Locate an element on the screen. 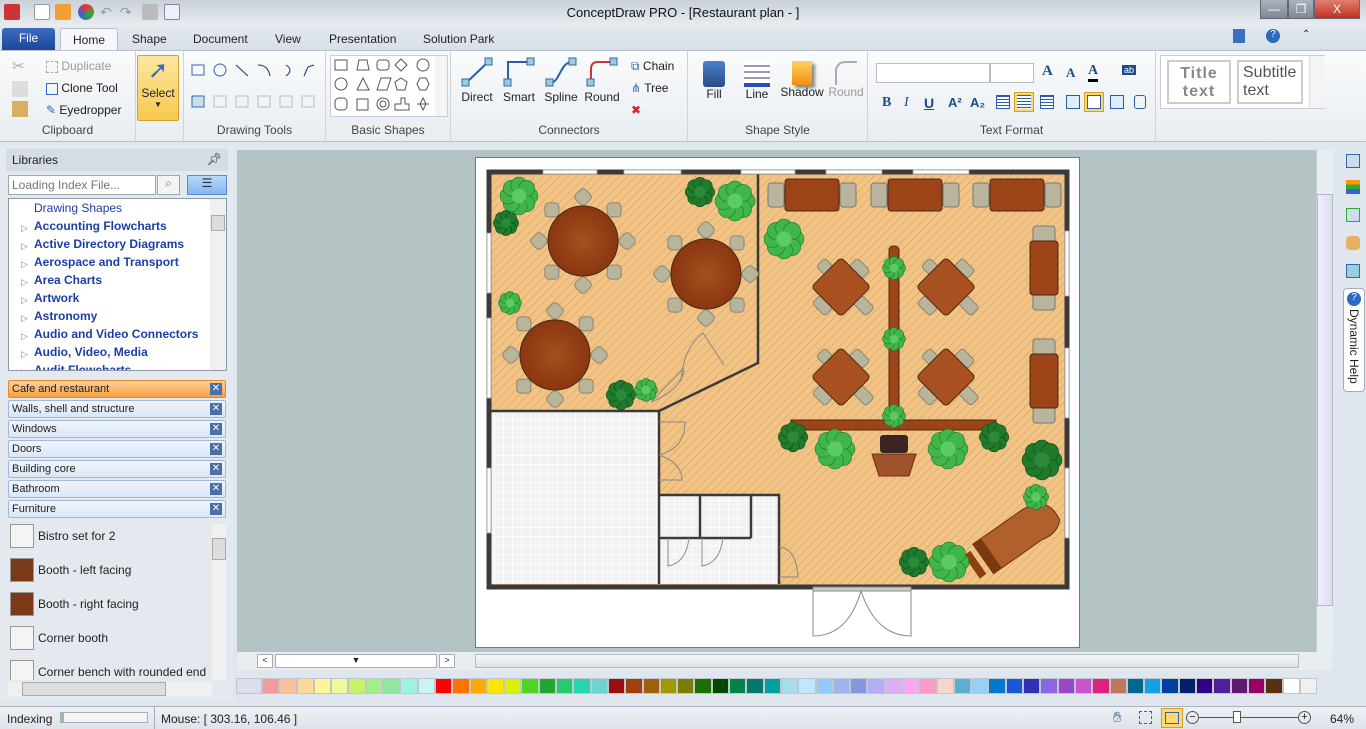 This screenshot has width=1366, height=729. select-button: ➚ Select ▼ is located at coordinates (158, 88).